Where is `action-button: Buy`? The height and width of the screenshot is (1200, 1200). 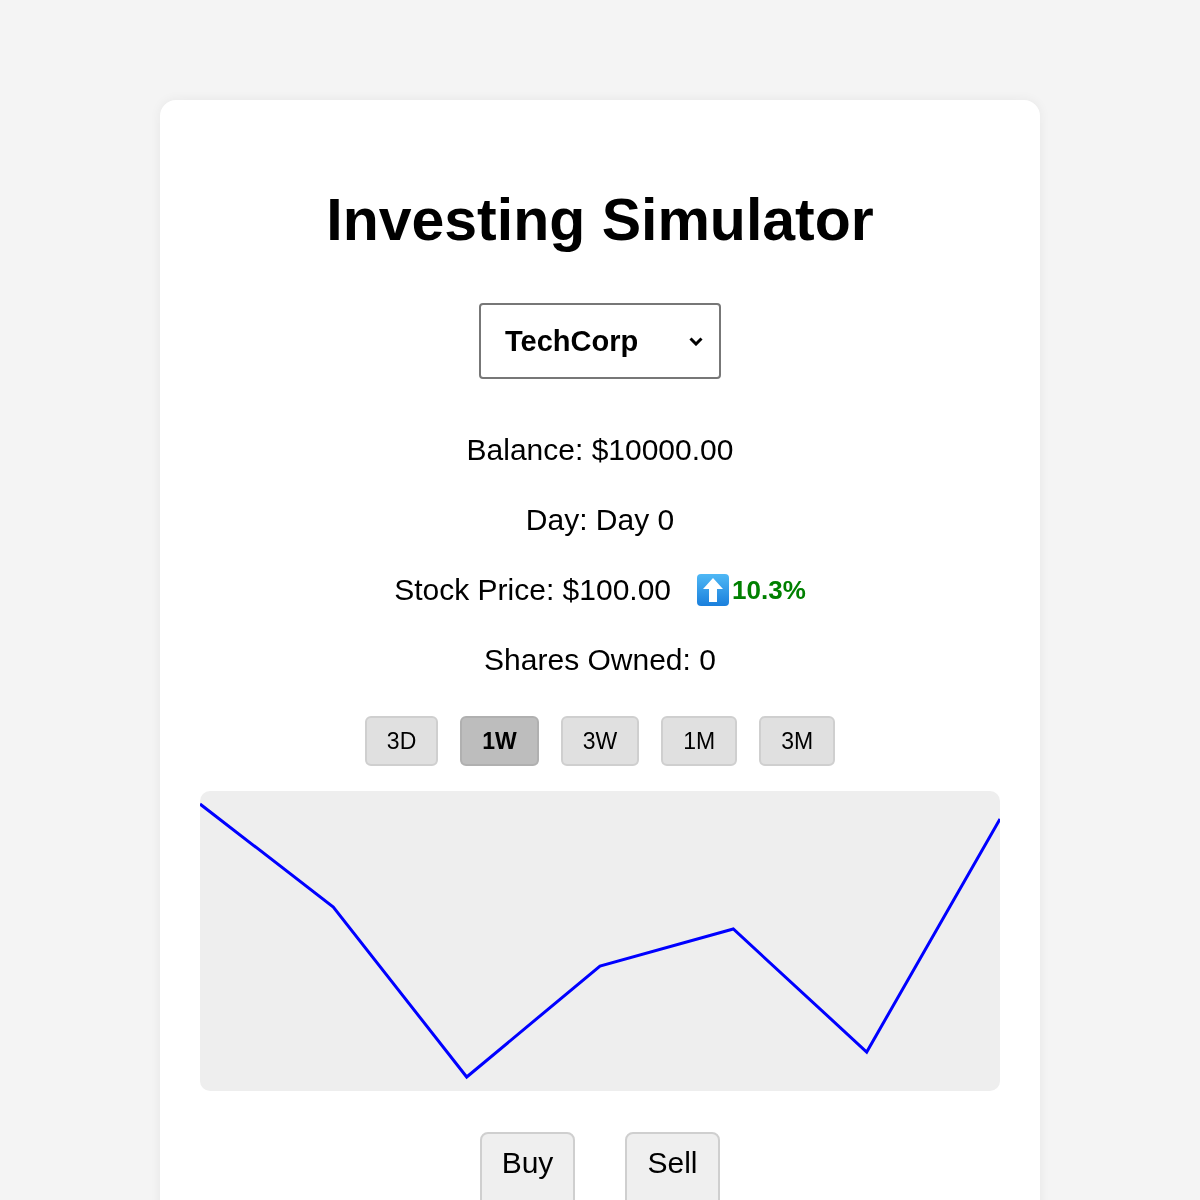 action-button: Buy is located at coordinates (527, 1166).